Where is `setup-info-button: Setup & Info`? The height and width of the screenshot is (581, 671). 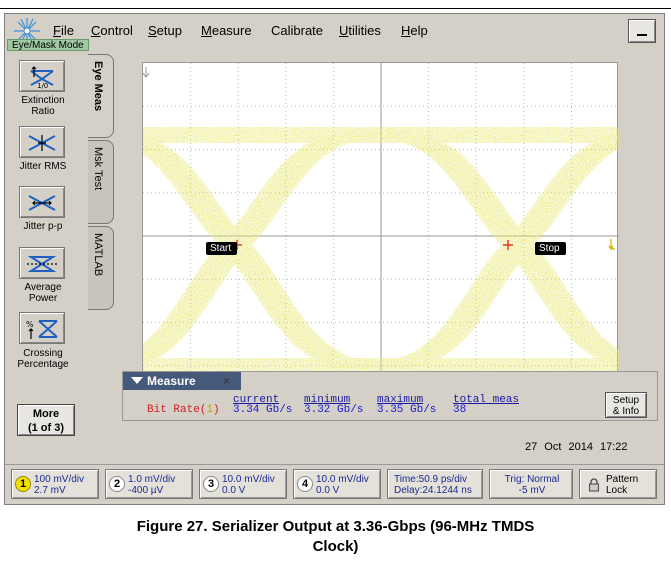 setup-info-button: Setup & Info is located at coordinates (626, 405).